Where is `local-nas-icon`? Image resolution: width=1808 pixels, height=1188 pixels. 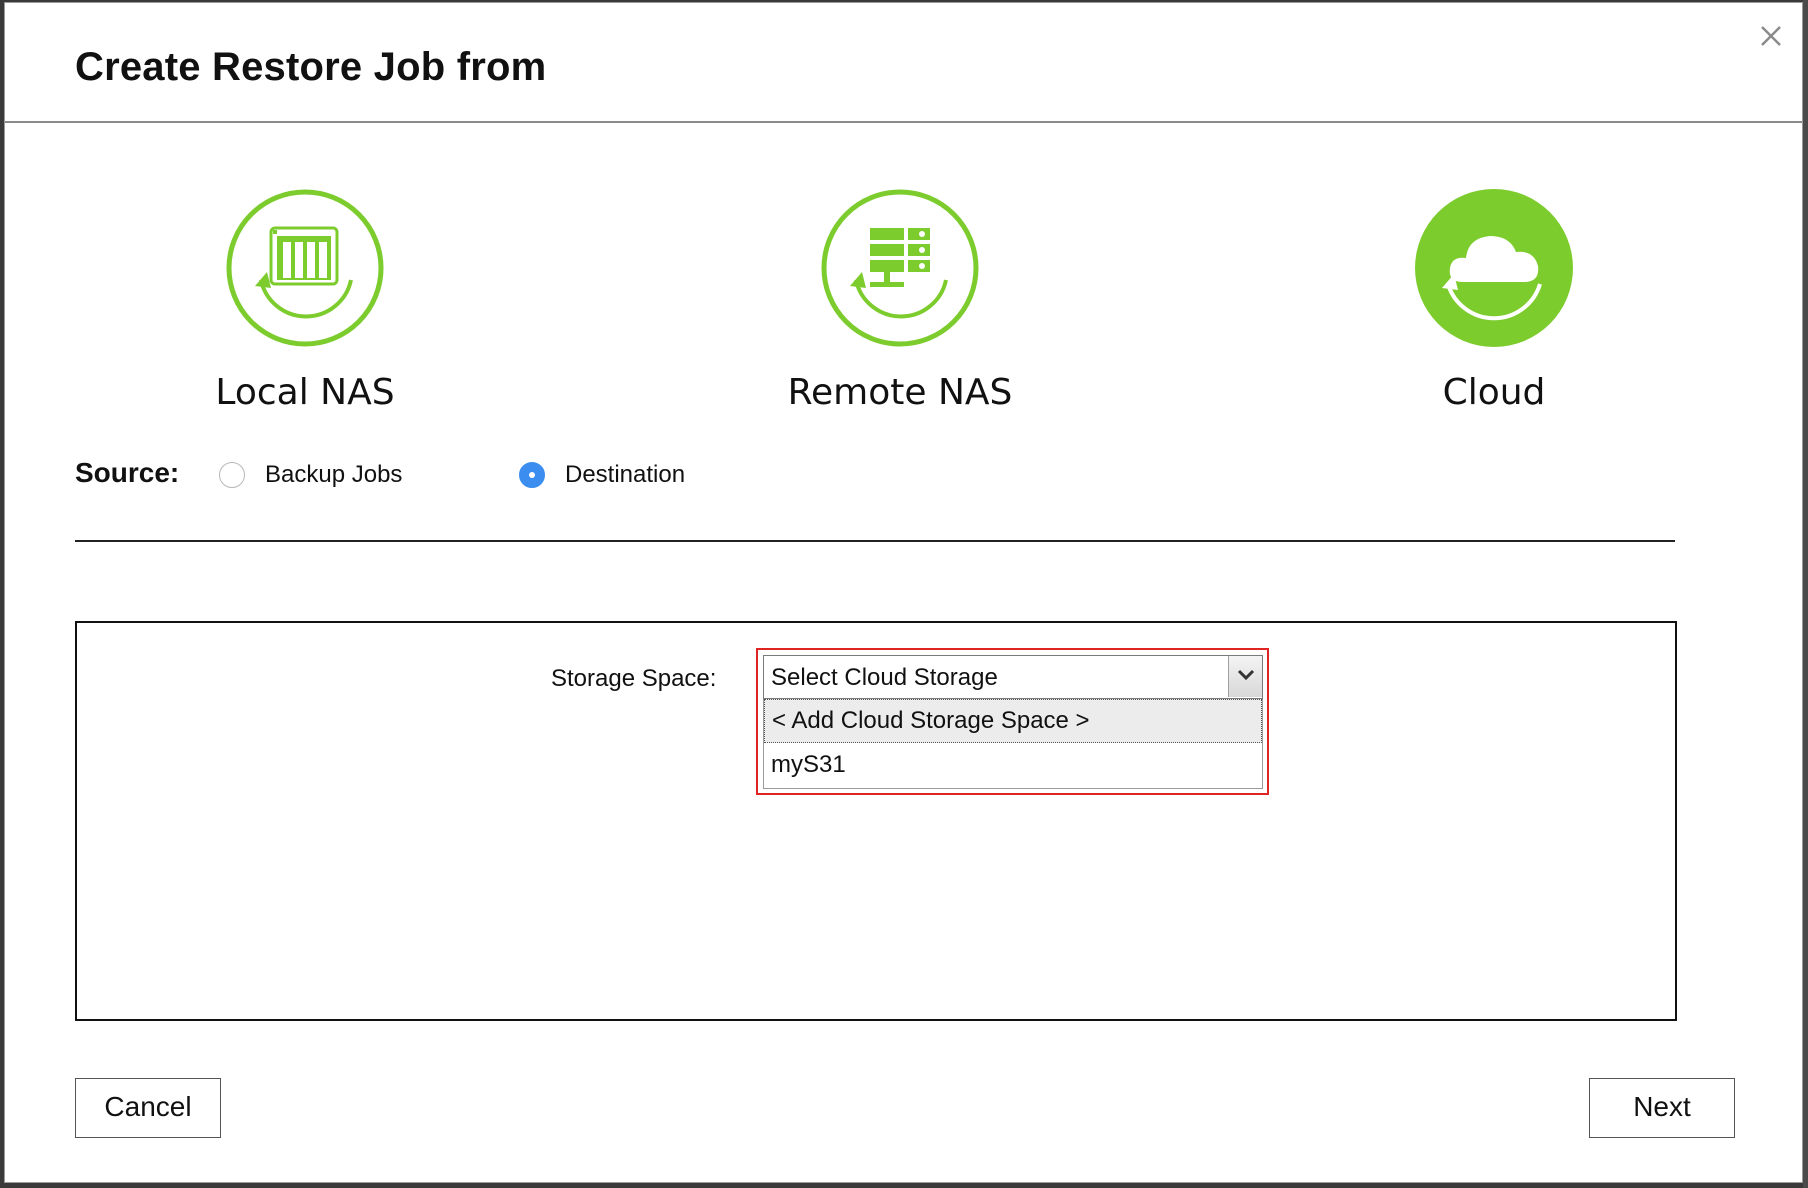 local-nas-icon is located at coordinates (305, 268).